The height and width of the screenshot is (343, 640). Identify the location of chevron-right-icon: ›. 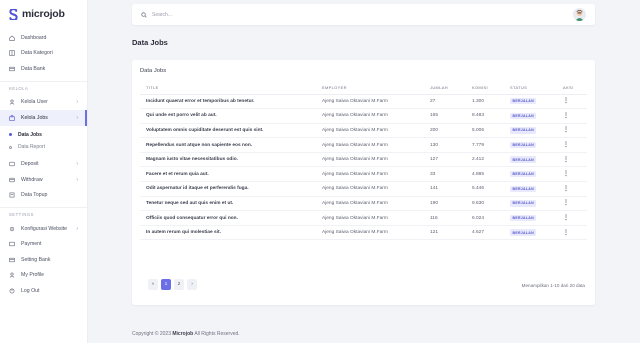
(77, 164).